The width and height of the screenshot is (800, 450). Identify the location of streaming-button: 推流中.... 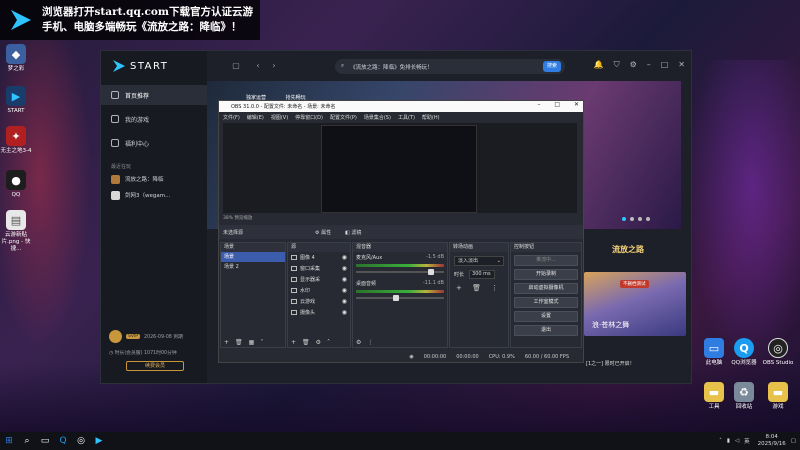
(546, 260).